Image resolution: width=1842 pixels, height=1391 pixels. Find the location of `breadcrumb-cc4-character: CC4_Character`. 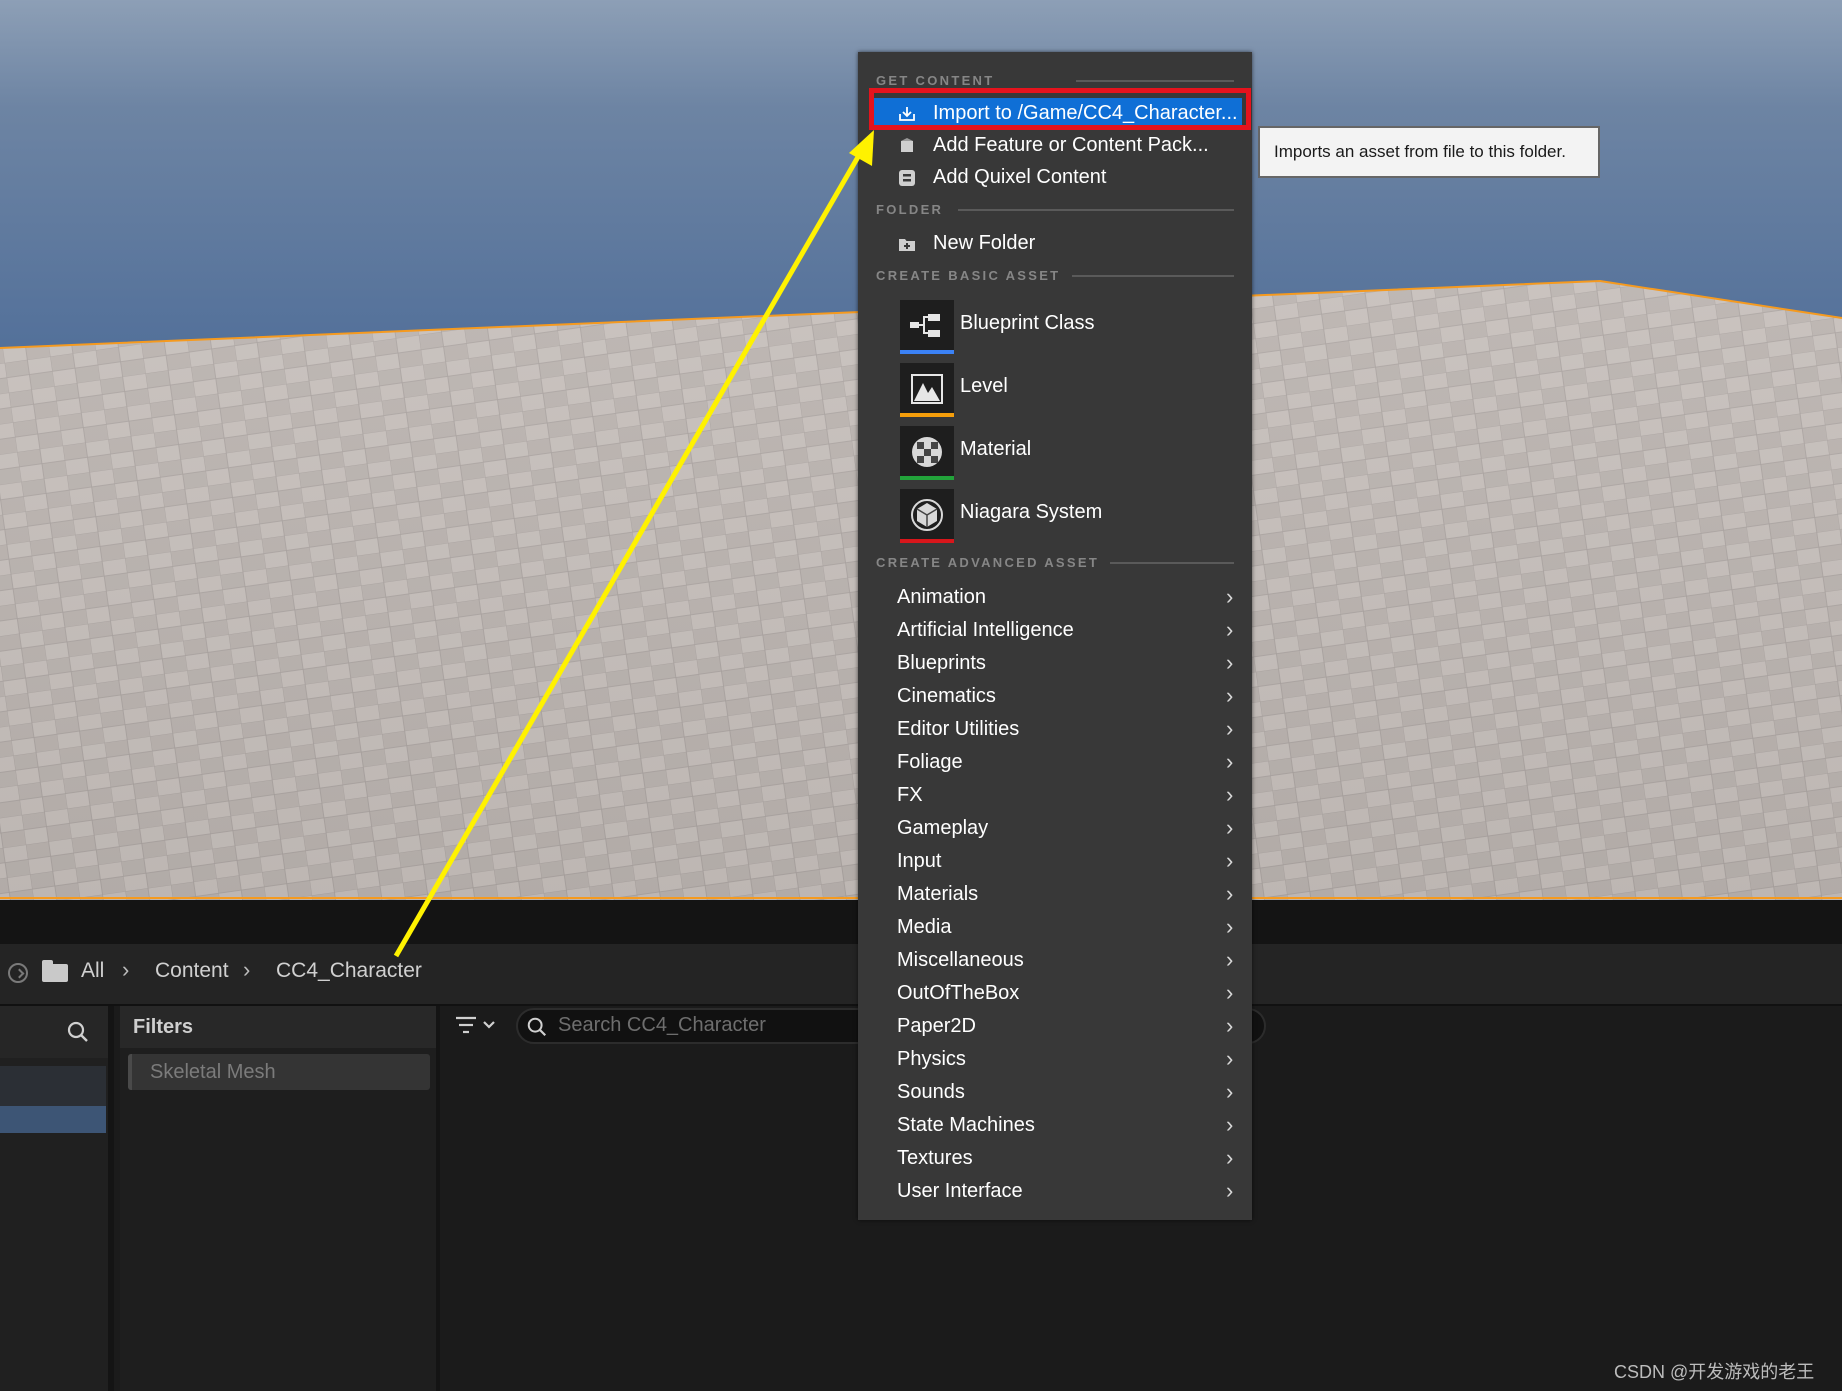

breadcrumb-cc4-character: CC4_Character is located at coordinates (349, 971).